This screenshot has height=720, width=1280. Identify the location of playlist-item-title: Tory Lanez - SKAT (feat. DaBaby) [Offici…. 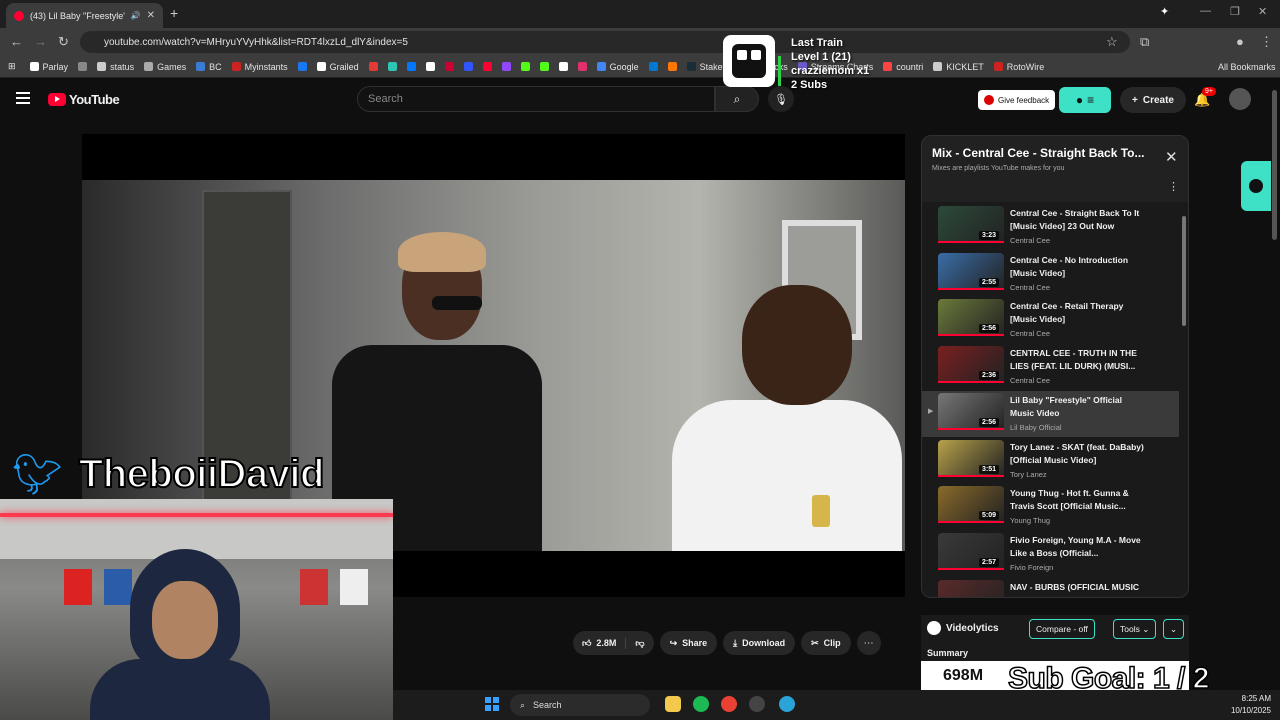
(1077, 454).